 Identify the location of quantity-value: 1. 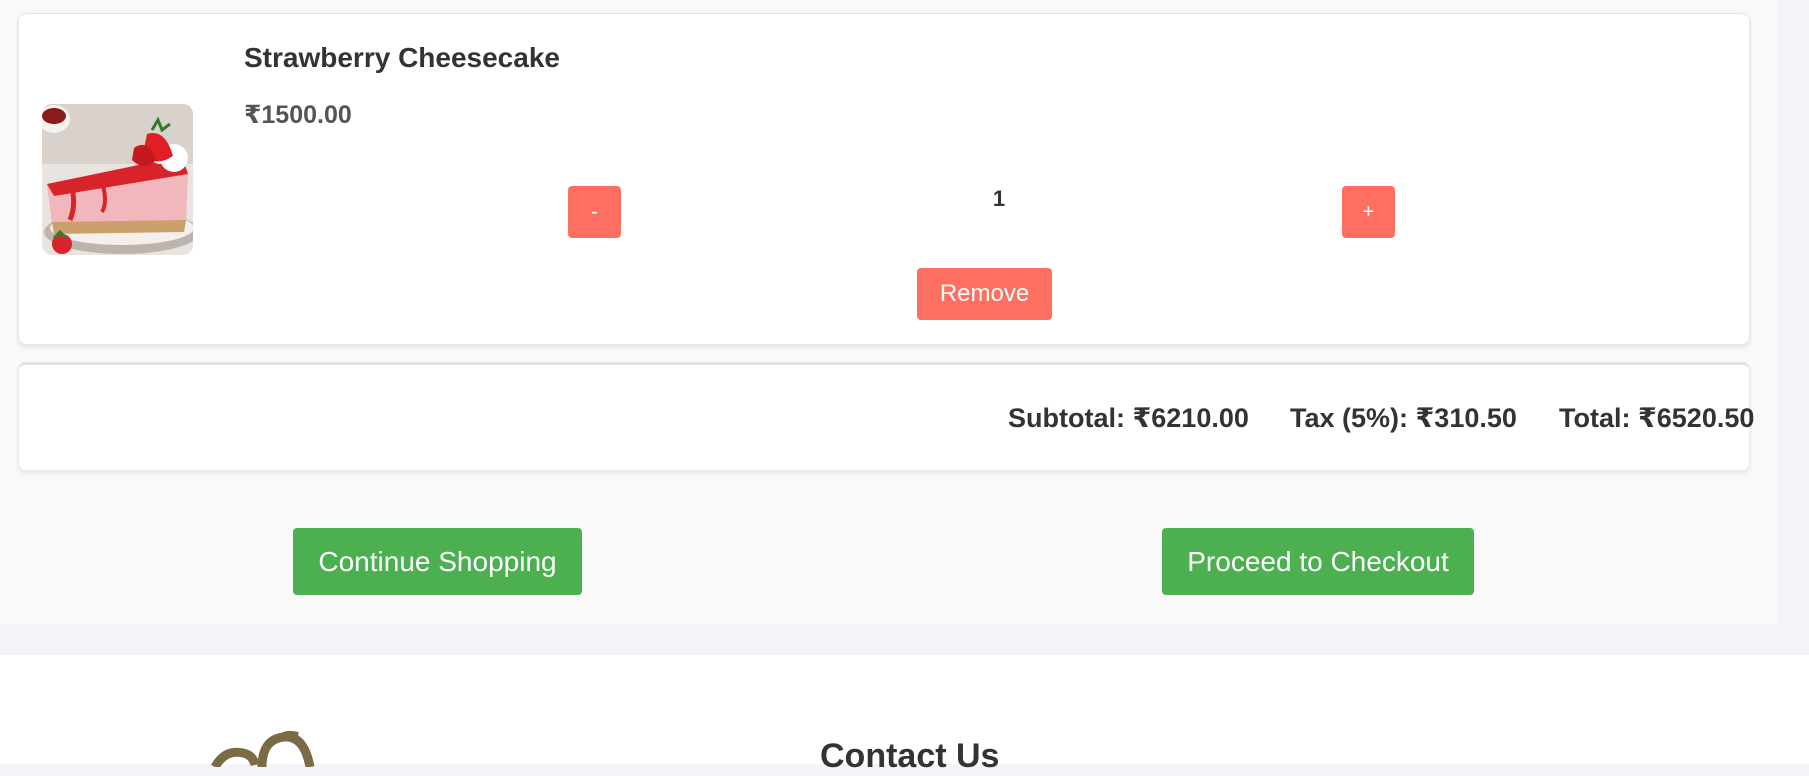
(999, 198).